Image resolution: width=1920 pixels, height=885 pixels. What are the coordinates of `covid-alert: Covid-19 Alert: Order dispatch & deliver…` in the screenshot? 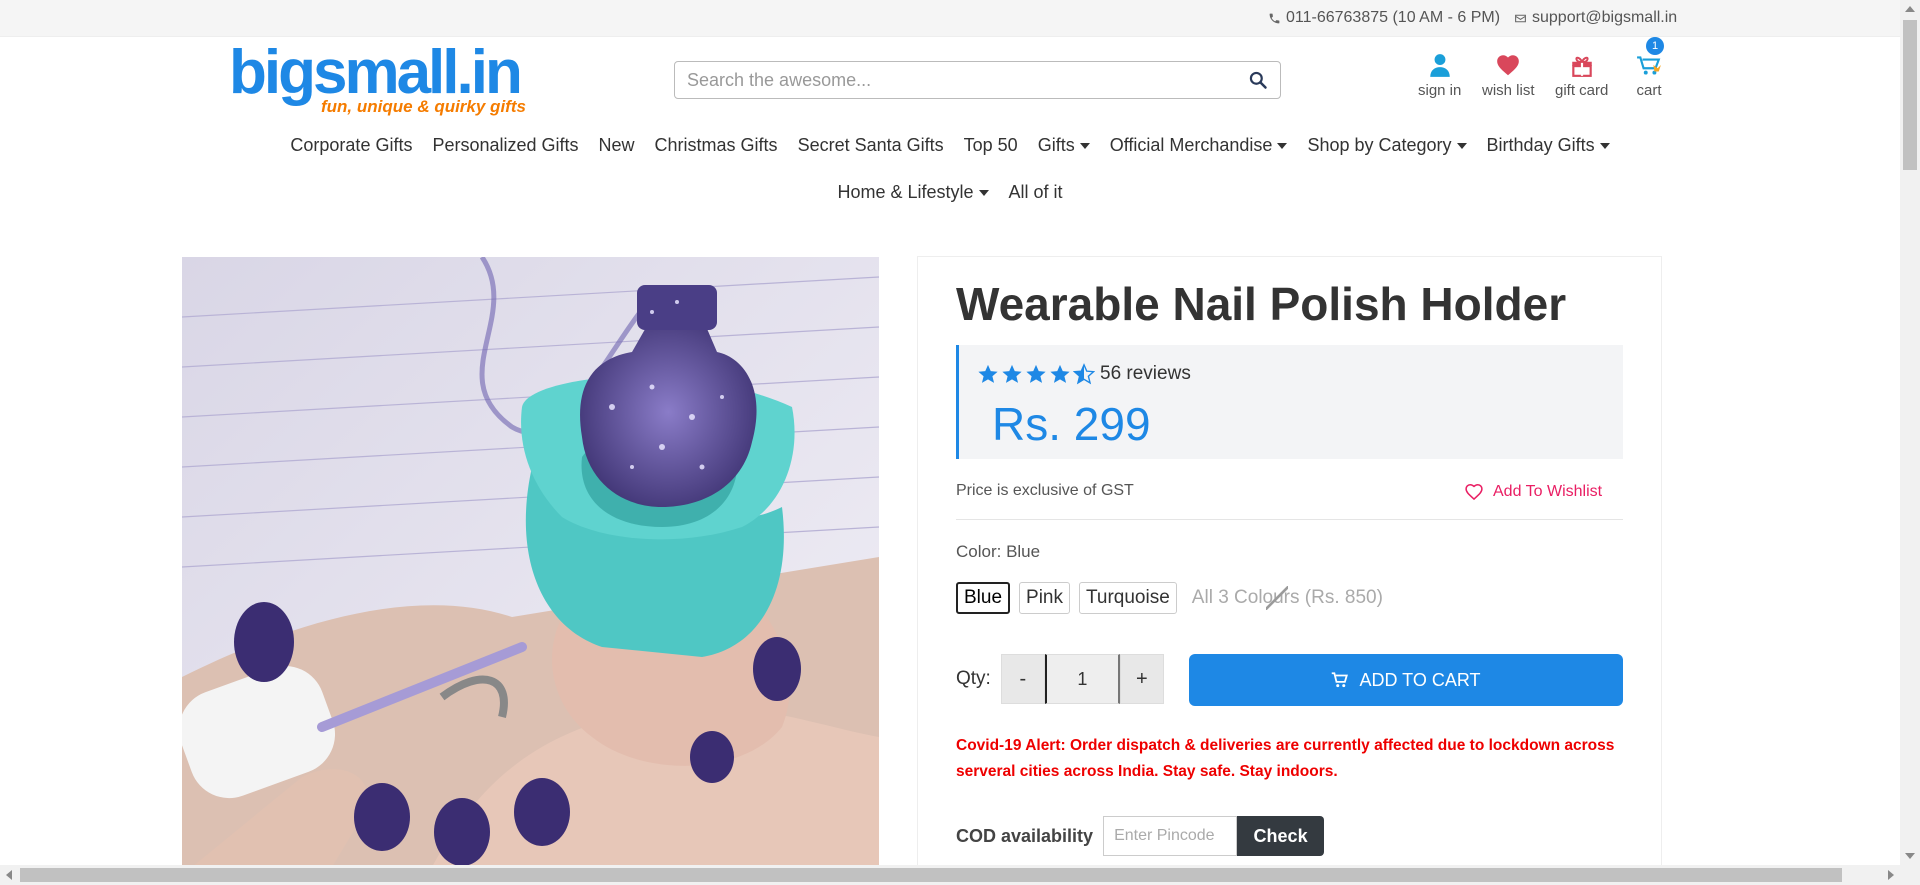 It's located at (1285, 758).